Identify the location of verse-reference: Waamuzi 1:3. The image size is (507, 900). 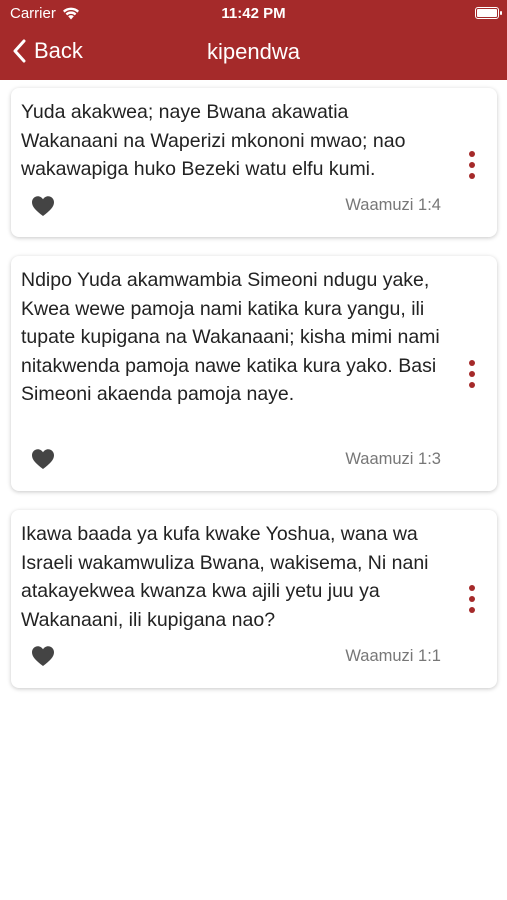
(393, 459).